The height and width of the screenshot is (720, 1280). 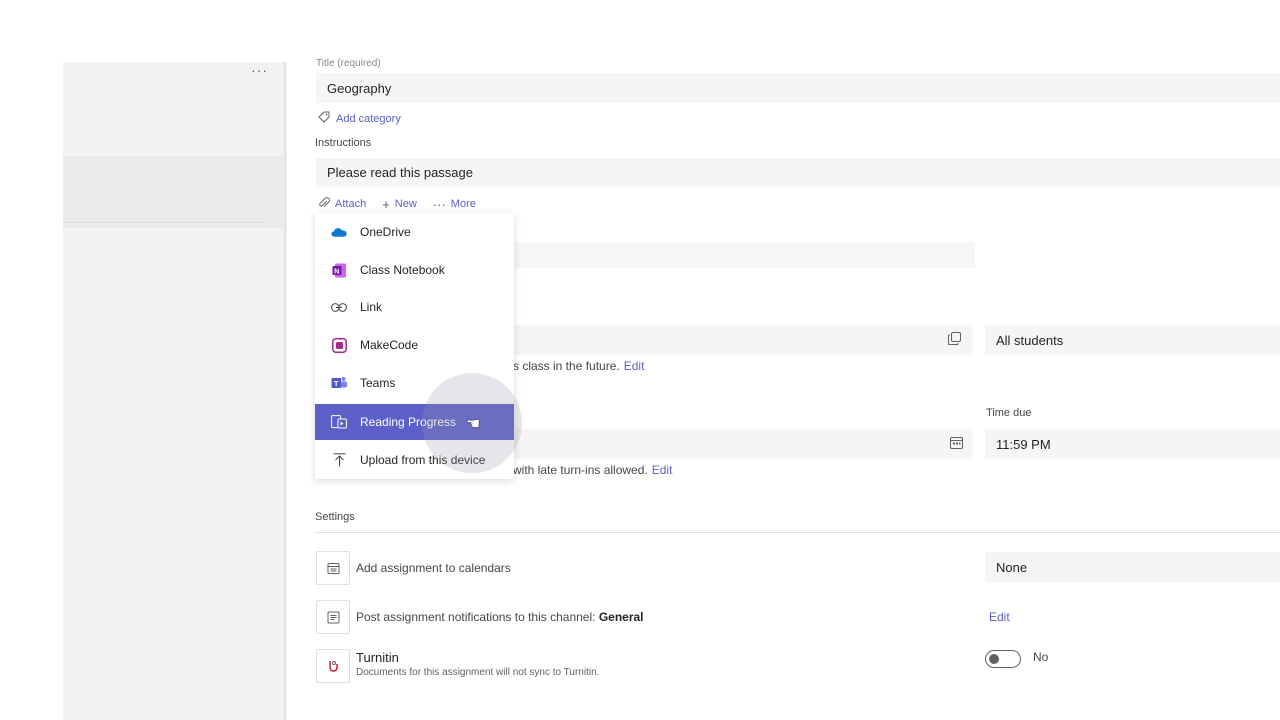 I want to click on instructions-input: Please read this passage, so click(x=798, y=172).